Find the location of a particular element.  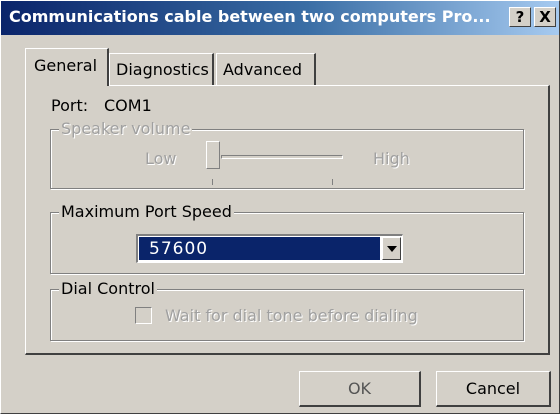

tab-advanced: Advanced is located at coordinates (266, 69).